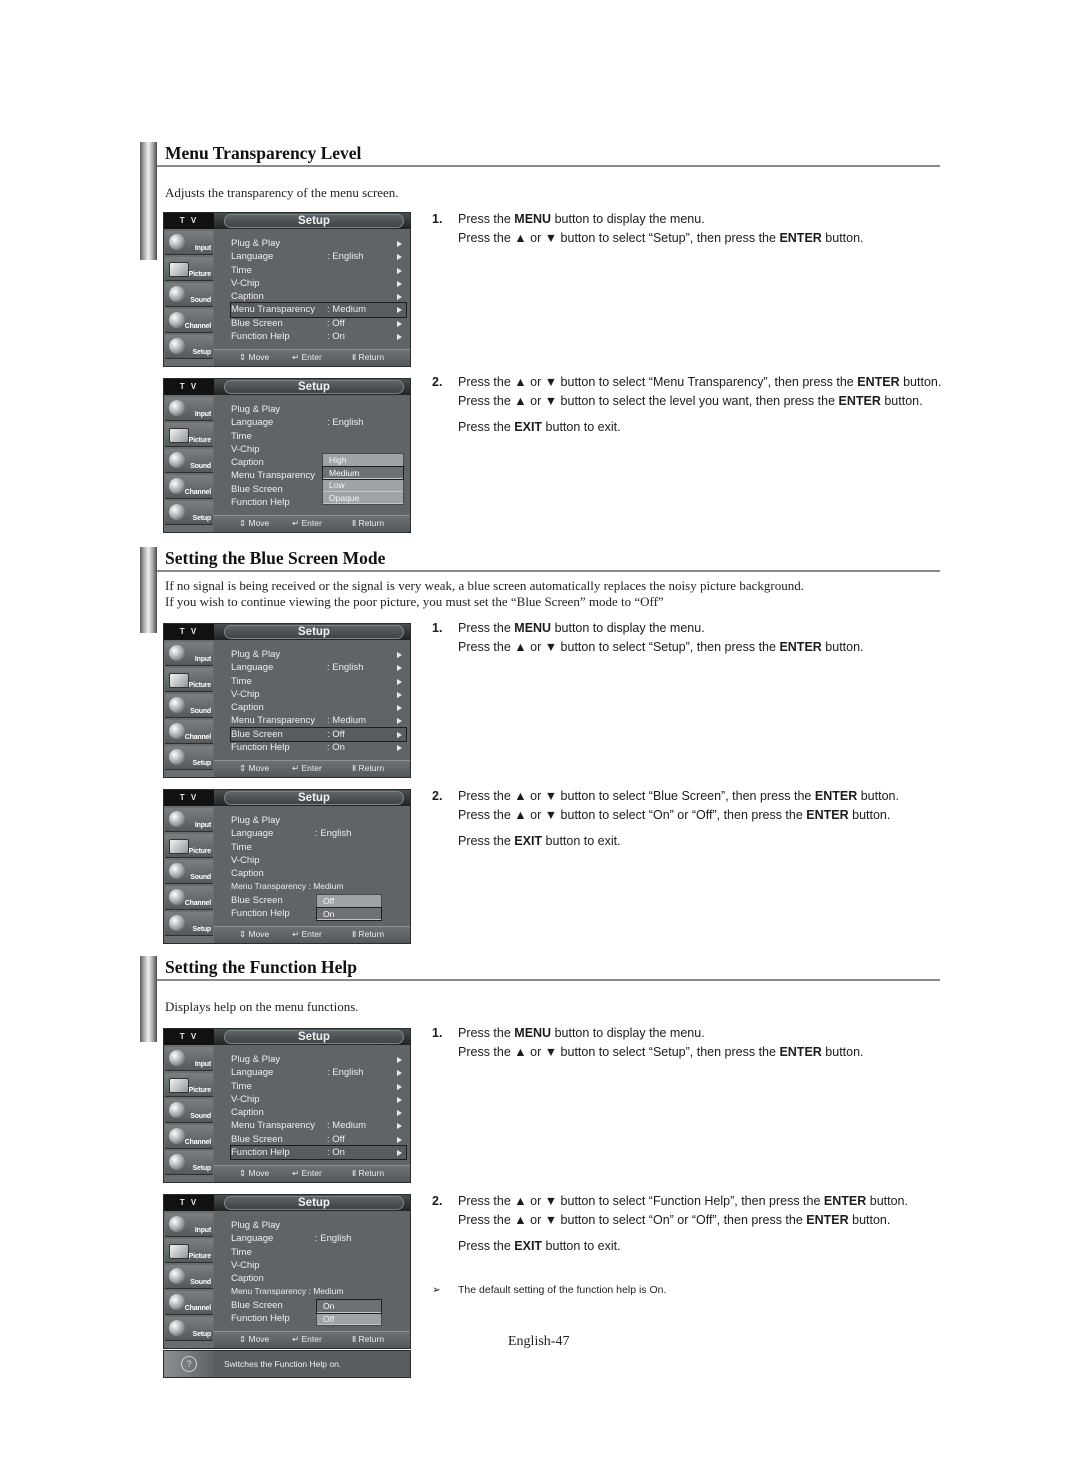 The image size is (1080, 1478). Describe the element at coordinates (363, 485) in the screenshot. I see `popup-option: Low` at that location.